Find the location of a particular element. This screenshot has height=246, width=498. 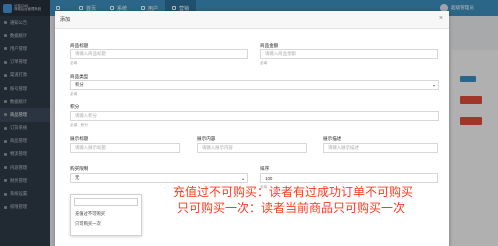

display-desc-input: 请输入展示描述 is located at coordinates (380, 148).